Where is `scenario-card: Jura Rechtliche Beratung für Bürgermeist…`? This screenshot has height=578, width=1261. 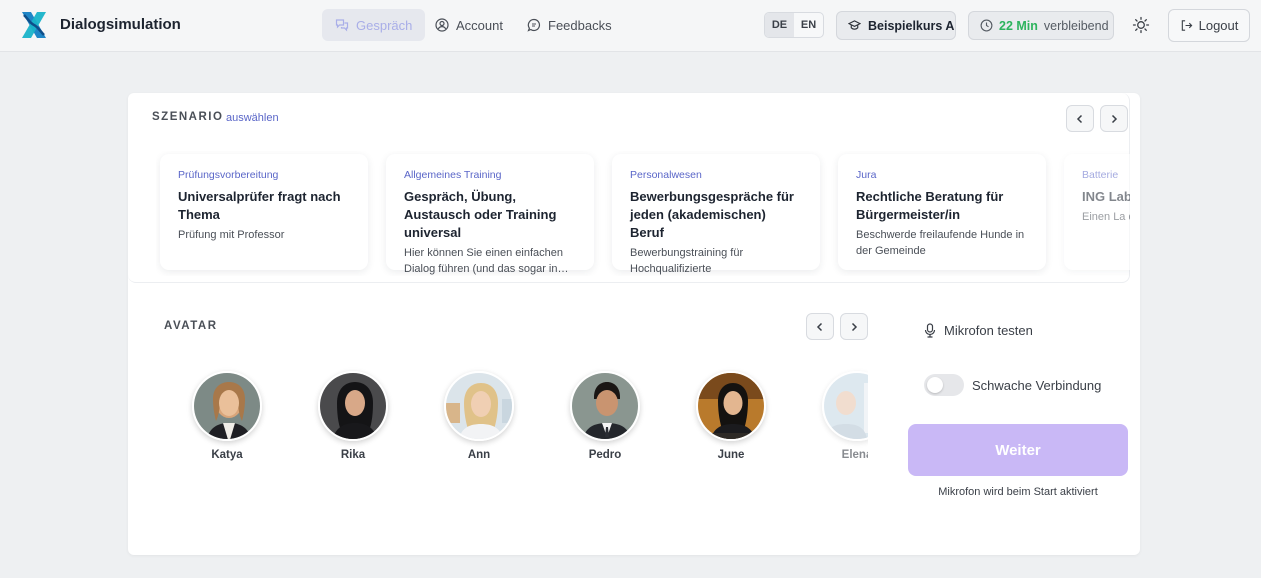 scenario-card: Jura Rechtliche Beratung für Bürgermeist… is located at coordinates (942, 212).